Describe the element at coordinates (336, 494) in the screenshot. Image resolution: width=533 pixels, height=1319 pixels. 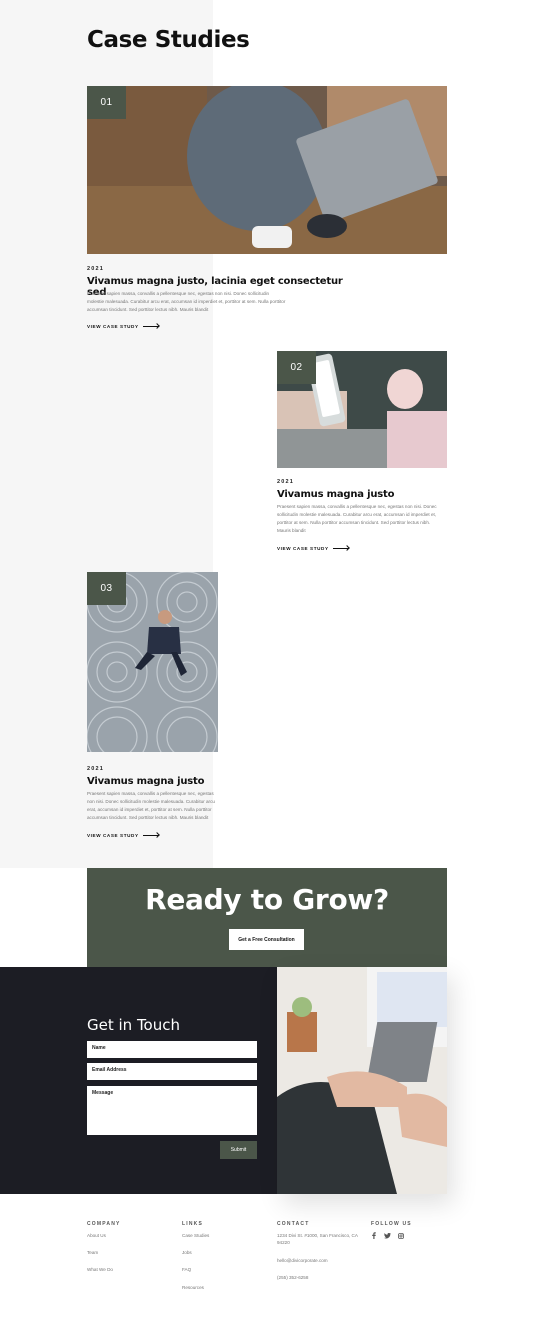
I see `case-2-title: Vivamus magna justo` at that location.